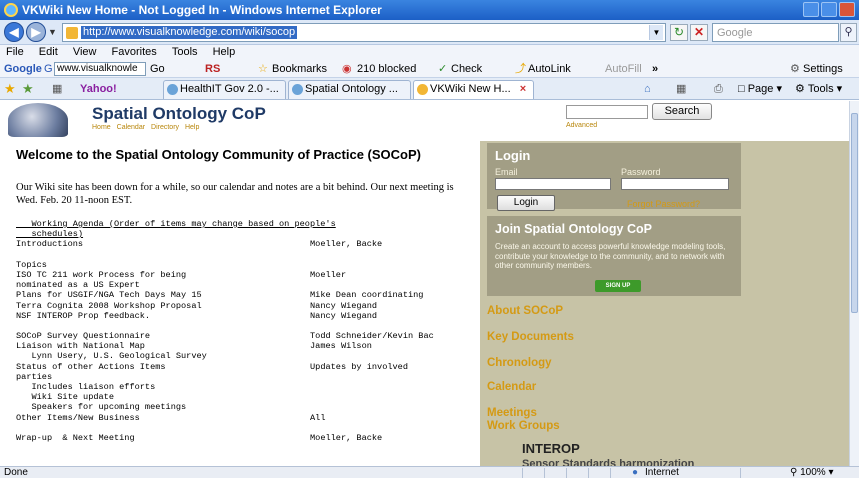  I want to click on agenda-item: Speakers for upcoming meetings, so click(101, 407).